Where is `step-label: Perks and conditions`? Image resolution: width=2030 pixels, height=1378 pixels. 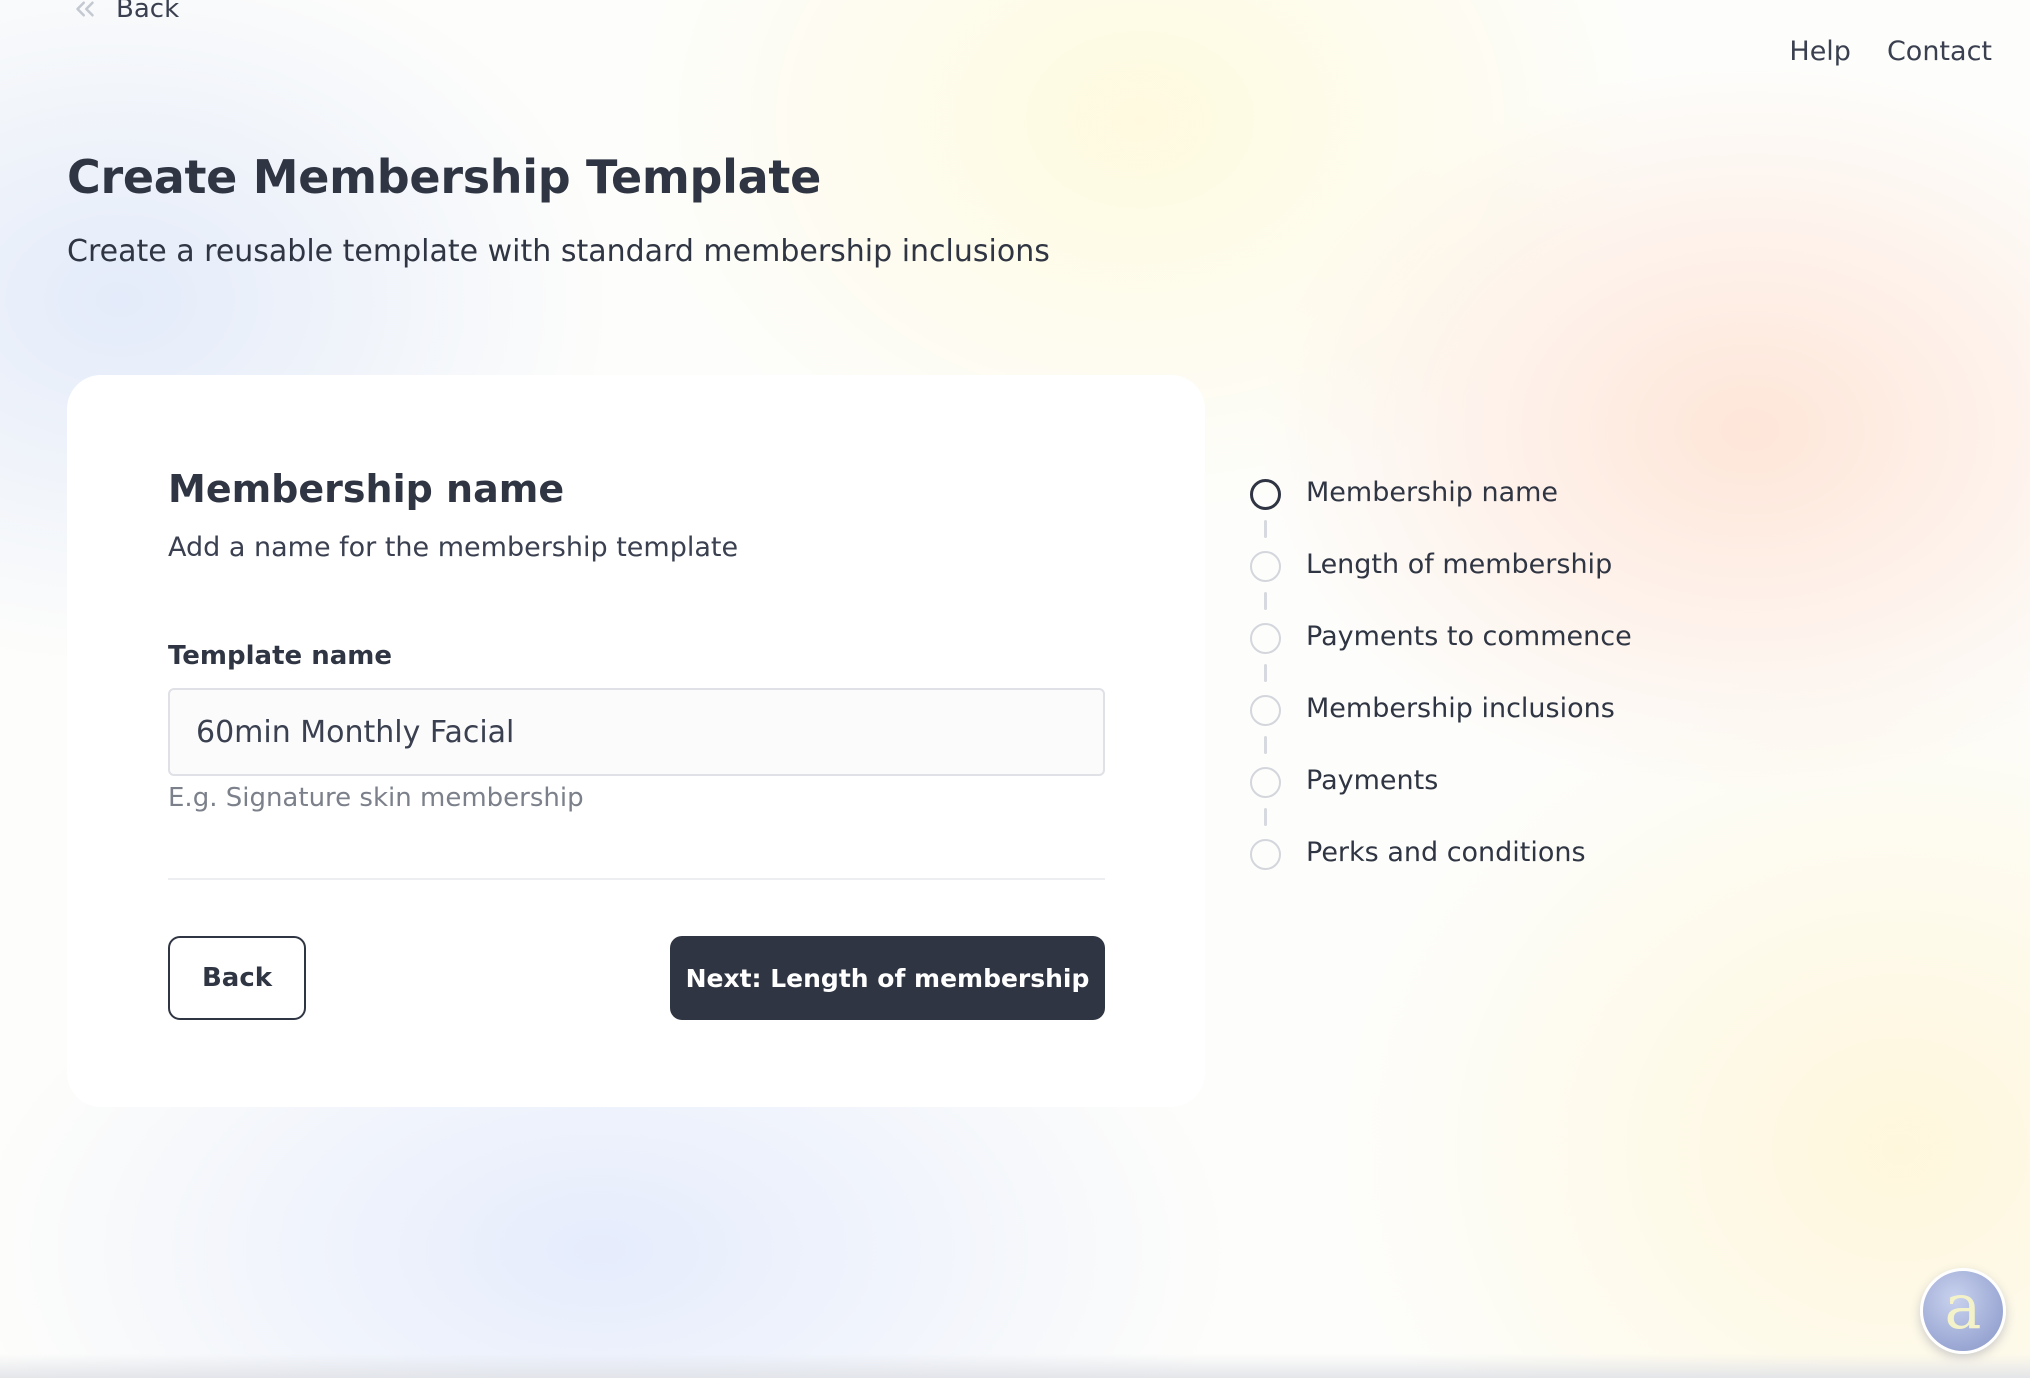 step-label: Perks and conditions is located at coordinates (1446, 852).